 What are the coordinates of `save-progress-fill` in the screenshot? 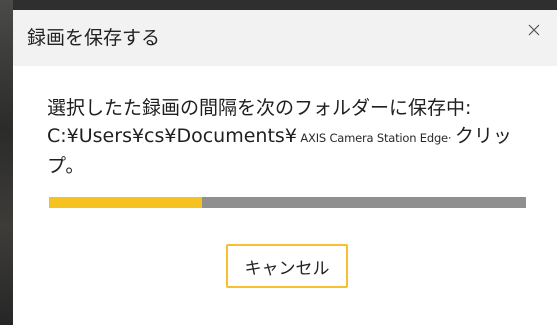 It's located at (125, 202).